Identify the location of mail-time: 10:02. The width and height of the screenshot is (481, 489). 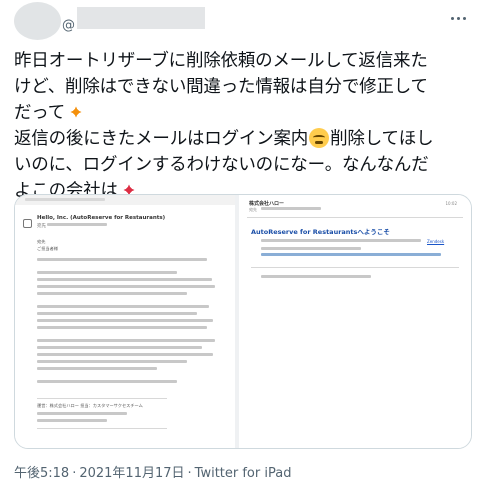
(451, 203).